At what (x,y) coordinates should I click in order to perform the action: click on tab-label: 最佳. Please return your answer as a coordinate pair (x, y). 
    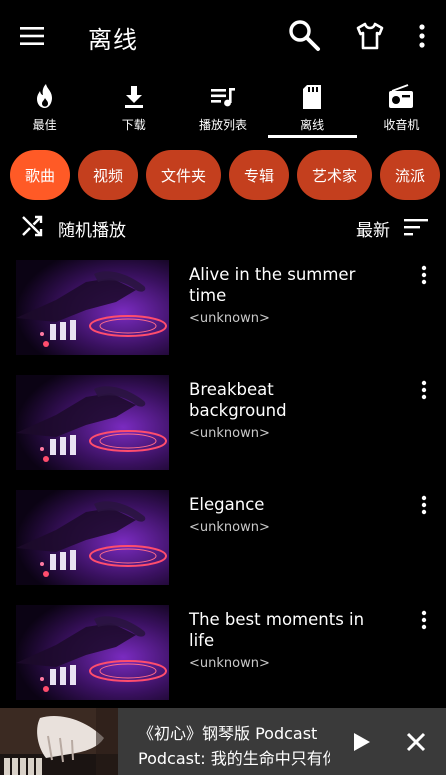
    Looking at the image, I should click on (44, 125).